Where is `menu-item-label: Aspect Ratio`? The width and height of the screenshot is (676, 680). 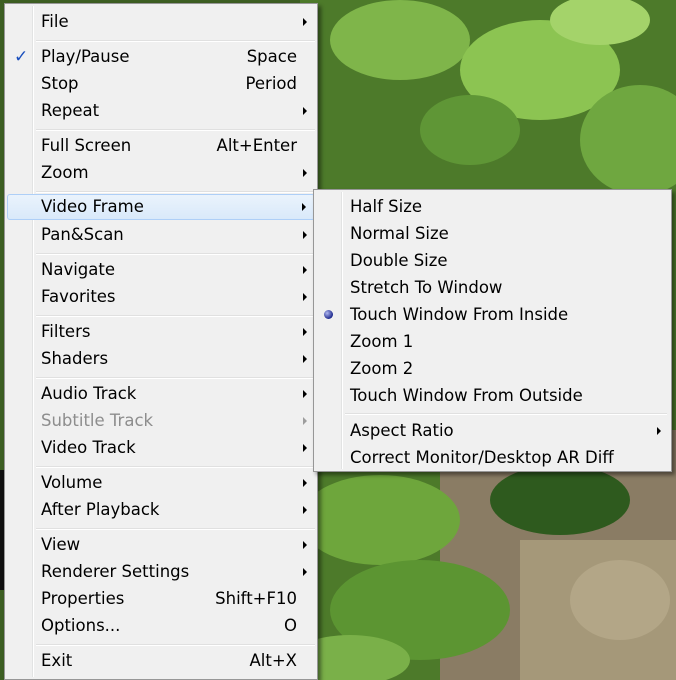 menu-item-label: Aspect Ratio is located at coordinates (402, 430).